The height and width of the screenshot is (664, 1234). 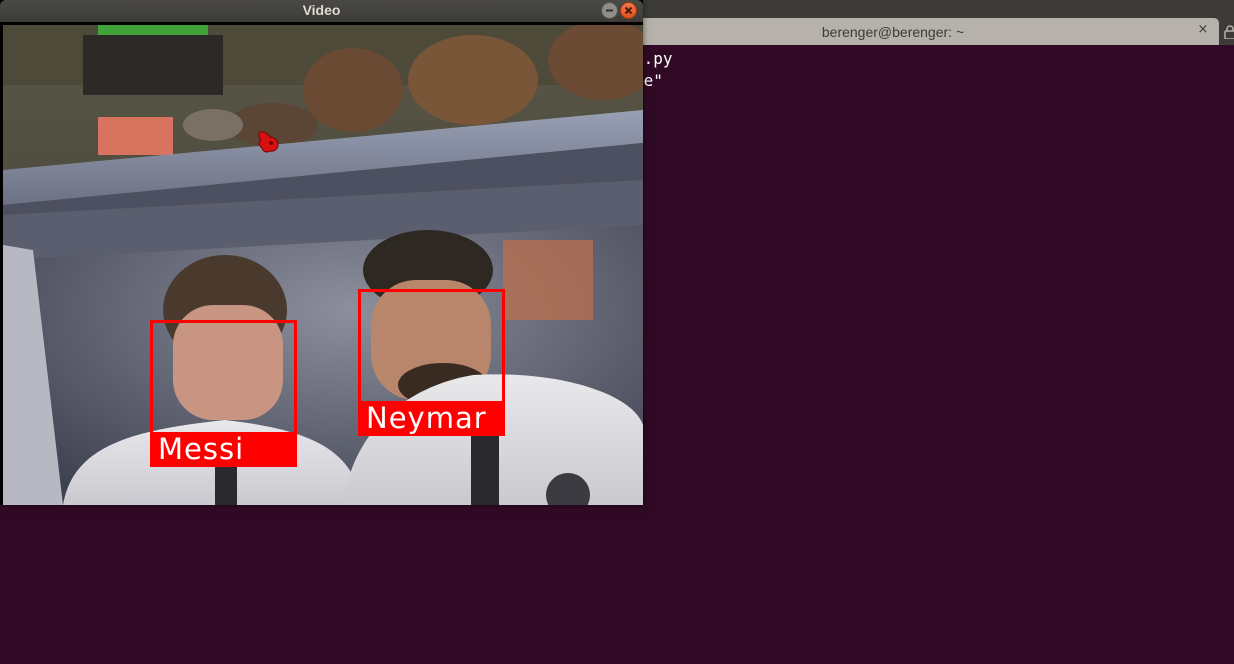 I want to click on face-label: Messi, so click(x=223, y=449).